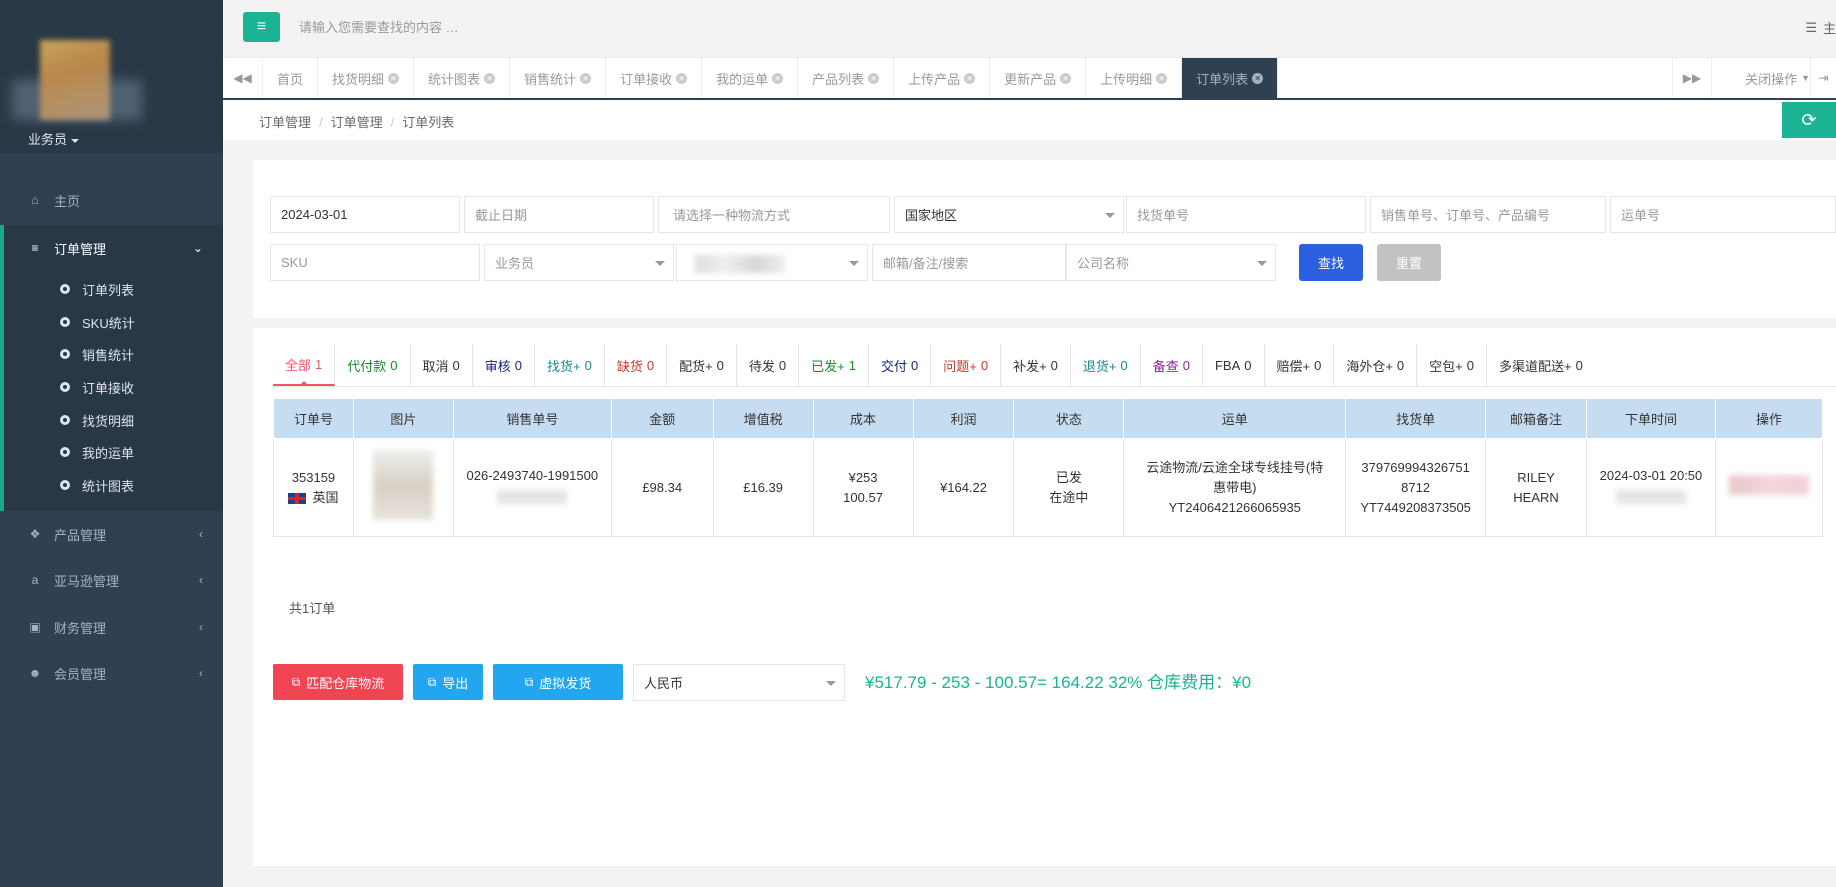 This screenshot has width=1836, height=887. What do you see at coordinates (1234, 365) in the screenshot?
I see `status-tab: FBA 0` at bounding box center [1234, 365].